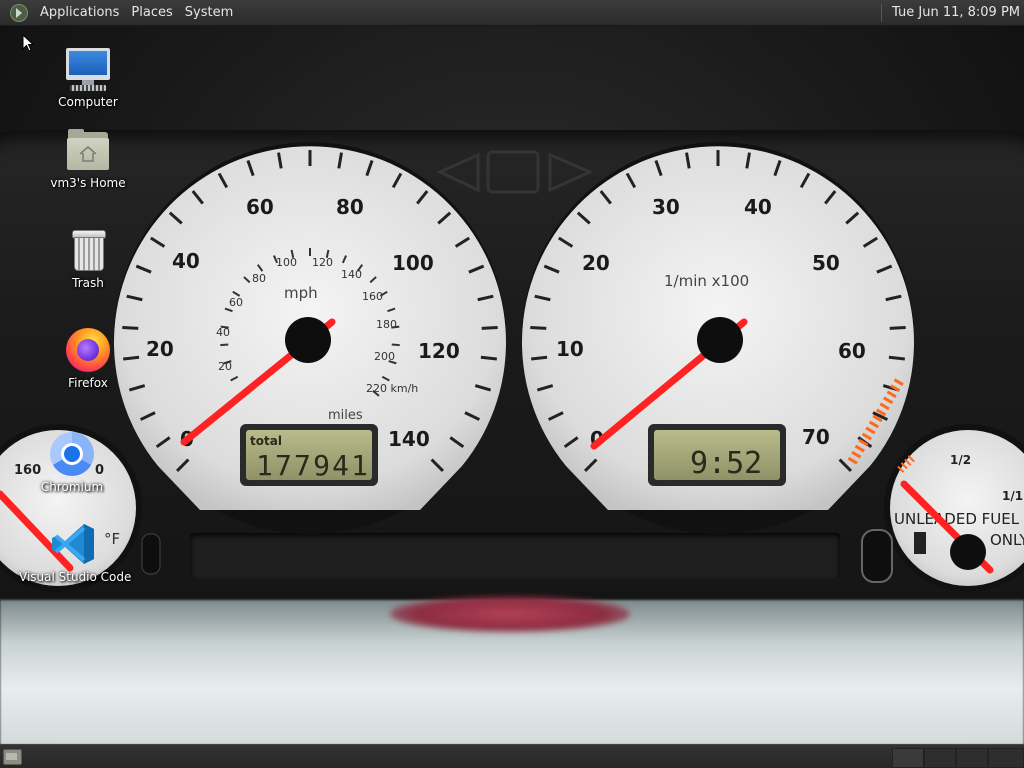 The width and height of the screenshot is (1024, 768). I want to click on fuel-text-1: UNLEADED FUEL, so click(957, 519).